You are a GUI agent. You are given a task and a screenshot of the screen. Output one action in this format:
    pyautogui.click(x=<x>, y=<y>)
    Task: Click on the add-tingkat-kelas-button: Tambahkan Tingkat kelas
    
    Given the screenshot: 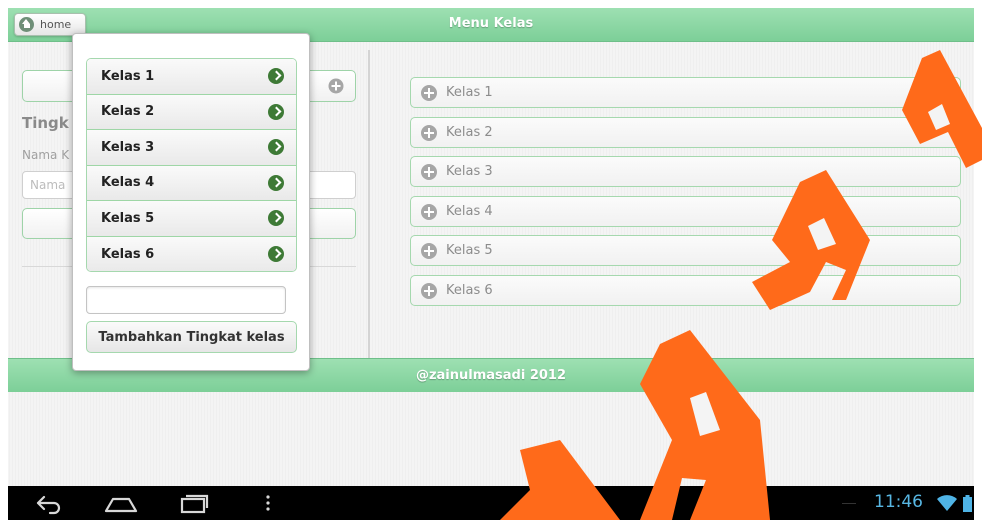 What is the action you would take?
    pyautogui.click(x=191, y=337)
    